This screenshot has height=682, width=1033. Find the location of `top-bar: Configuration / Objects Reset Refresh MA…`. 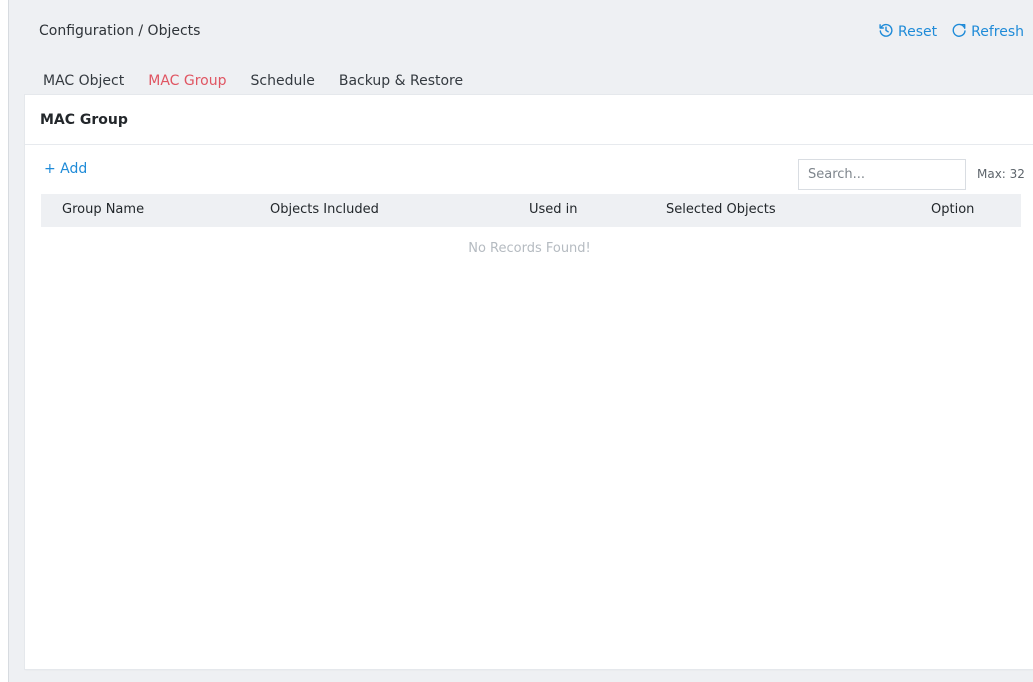

top-bar: Configuration / Objects Reset Refresh MA… is located at coordinates (521, 48).